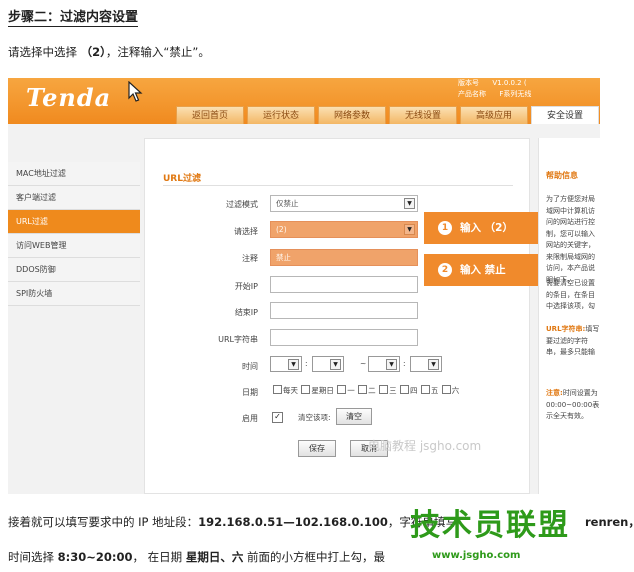 This screenshot has width=634, height=572. I want to click on callout-2-text: 输入 禁止, so click(483, 270).